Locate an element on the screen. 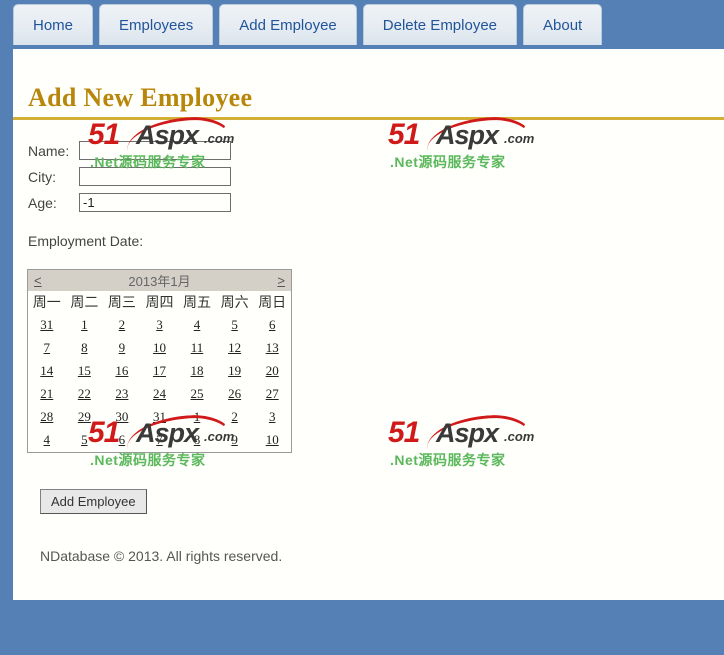  calendar-next-month-link: > is located at coordinates (281, 280).